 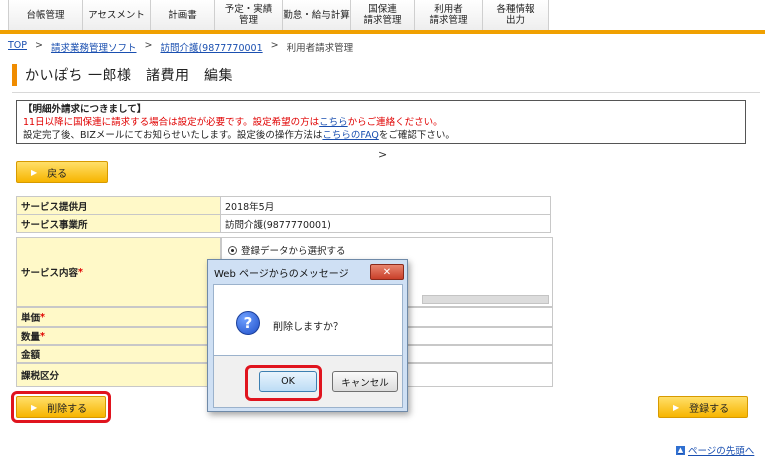 I want to click on back-button: ▶ 戻る, so click(x=62, y=172).